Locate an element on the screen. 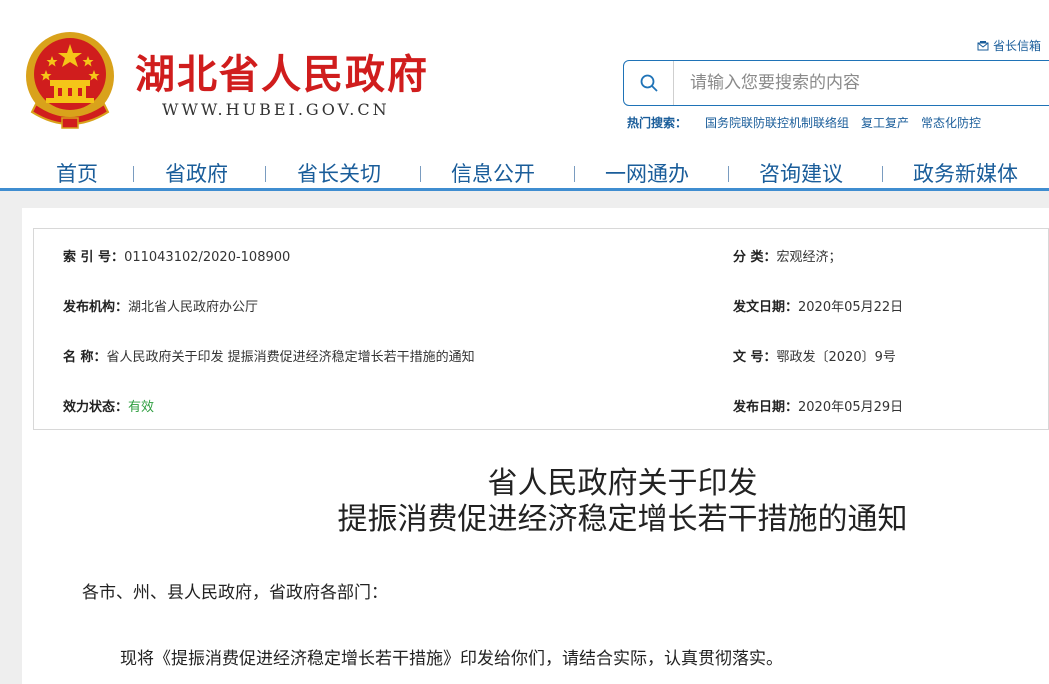 This screenshot has width=1049, height=684. meta-key: 发布机构： is located at coordinates (96, 307).